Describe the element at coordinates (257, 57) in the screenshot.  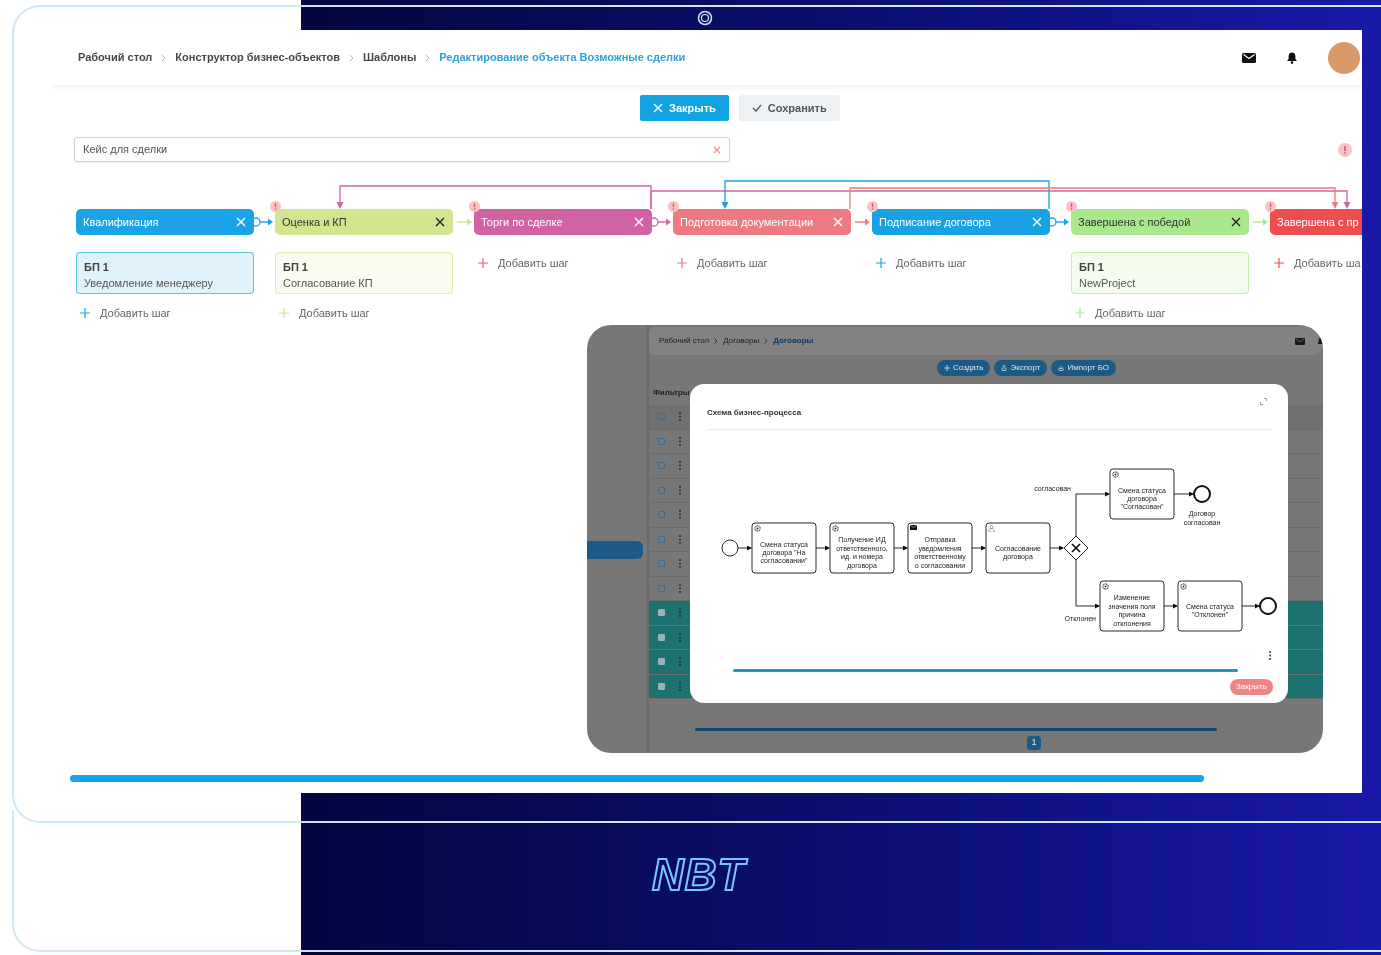
I see `breadcrumb-link: Конструктор бизнес-объектов` at that location.